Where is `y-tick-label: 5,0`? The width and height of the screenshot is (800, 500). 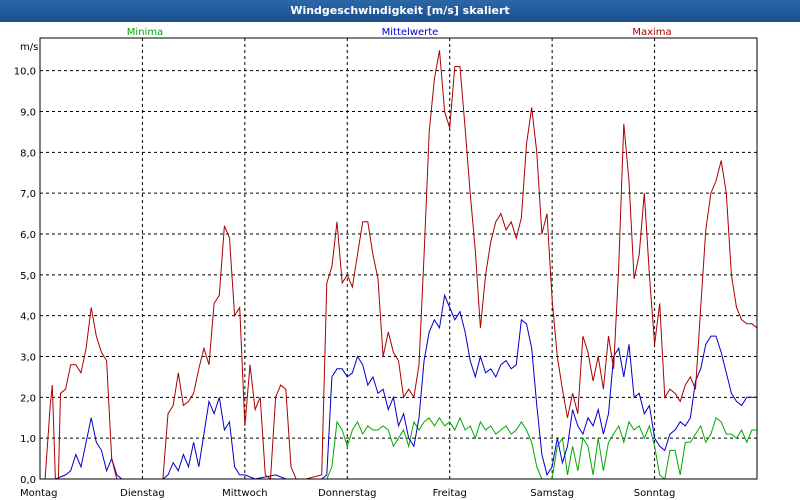 y-tick-label: 5,0 is located at coordinates (28, 276).